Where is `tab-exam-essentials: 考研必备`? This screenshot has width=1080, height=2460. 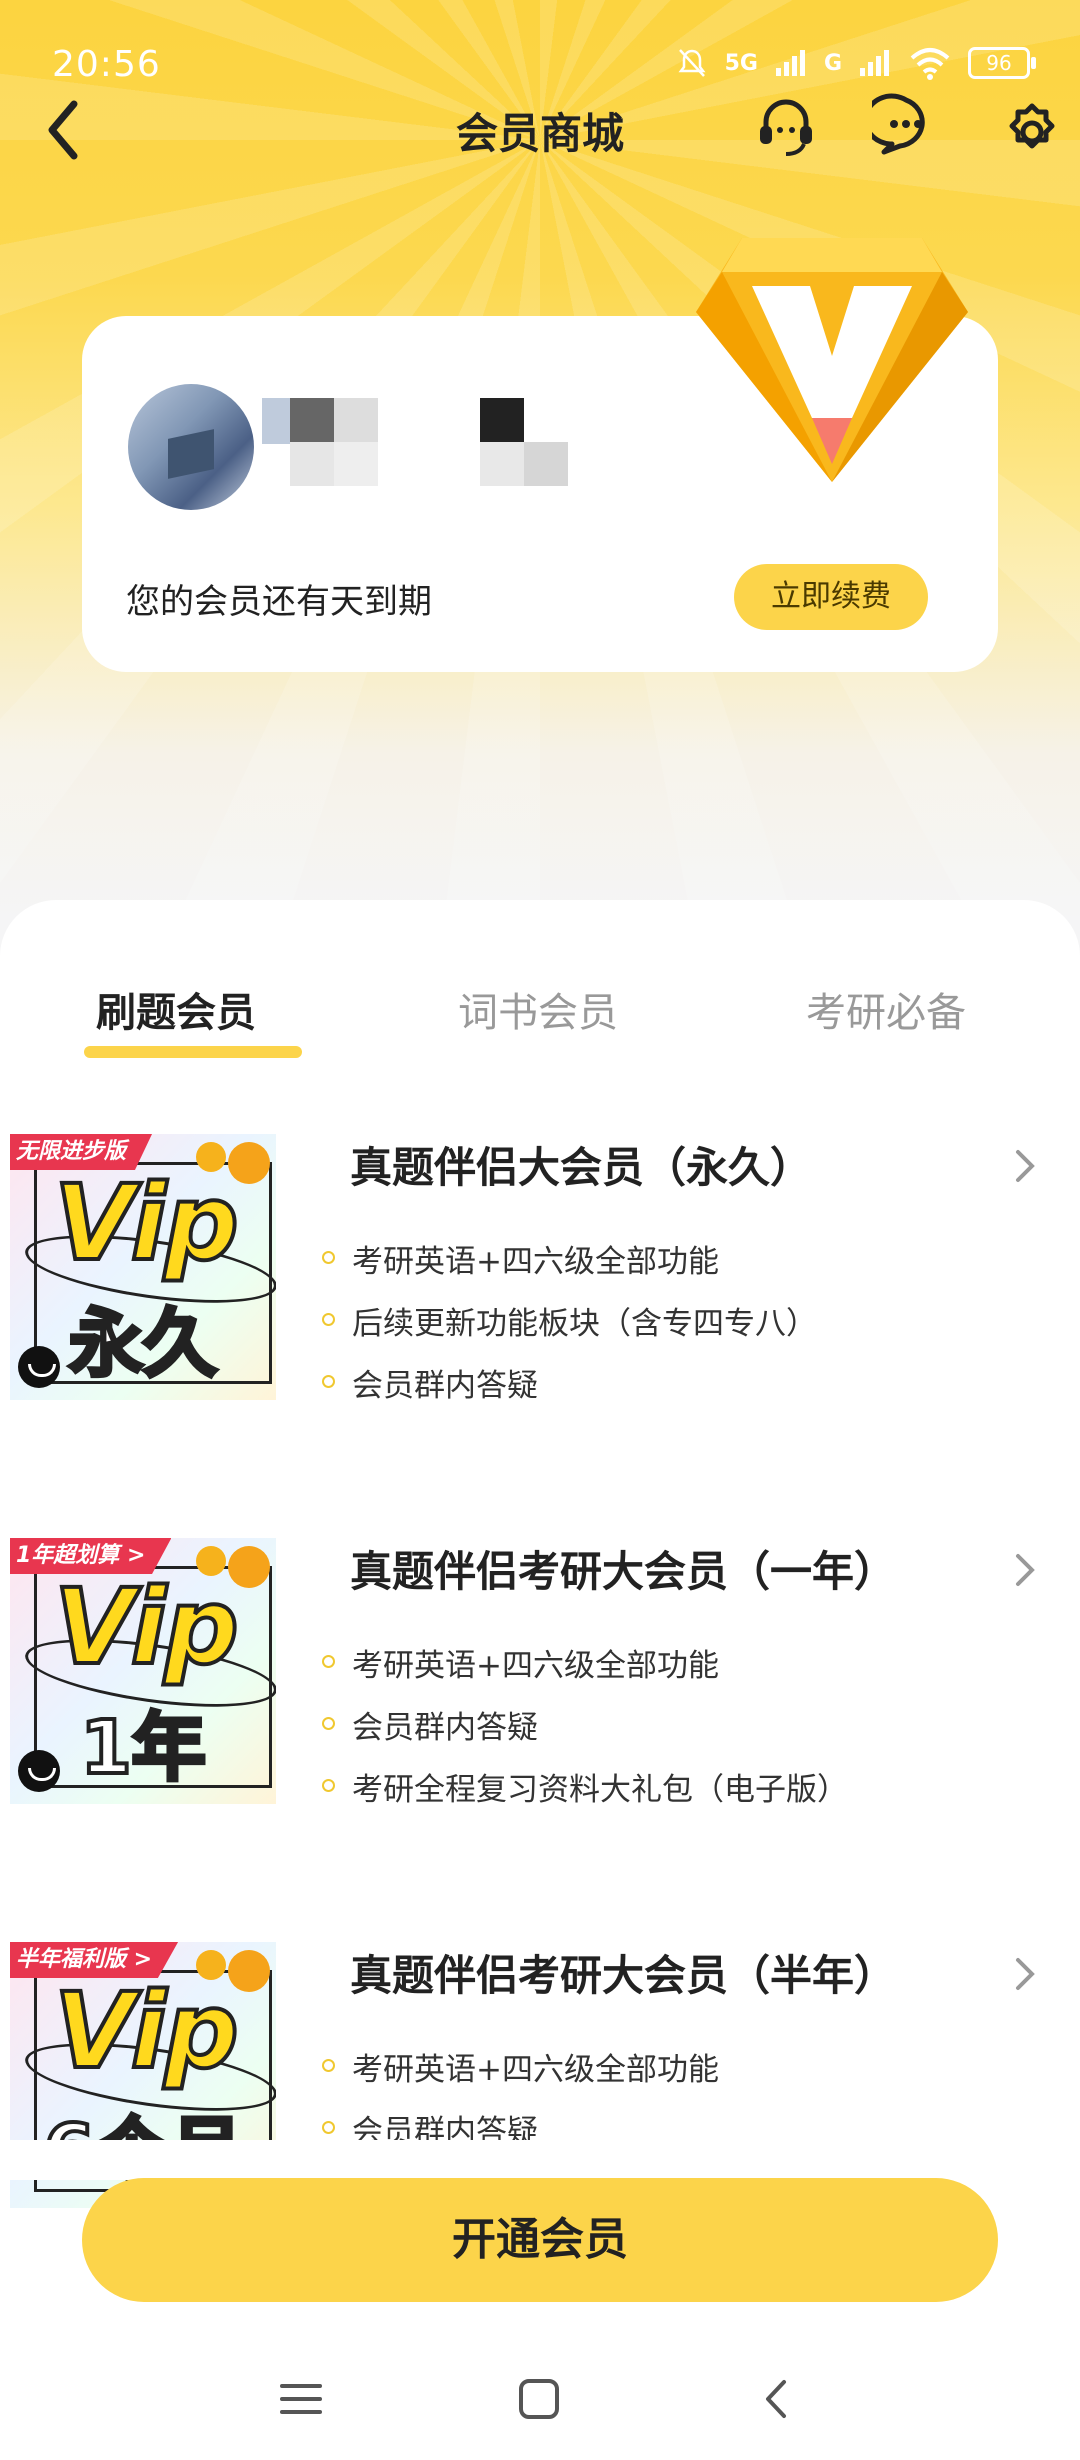 tab-exam-essentials: 考研必备 is located at coordinates (886, 1009).